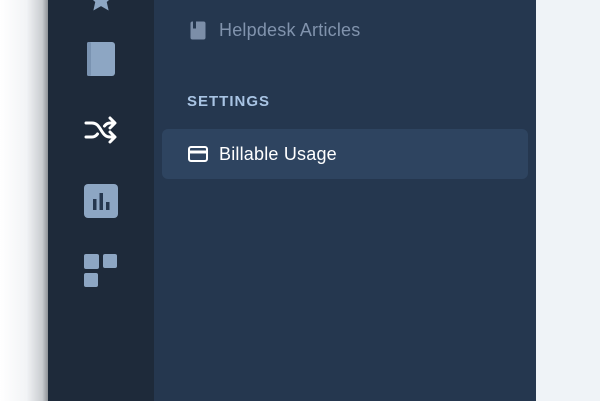 The height and width of the screenshot is (401, 600). I want to click on bar-chart-icon, so click(101, 201).